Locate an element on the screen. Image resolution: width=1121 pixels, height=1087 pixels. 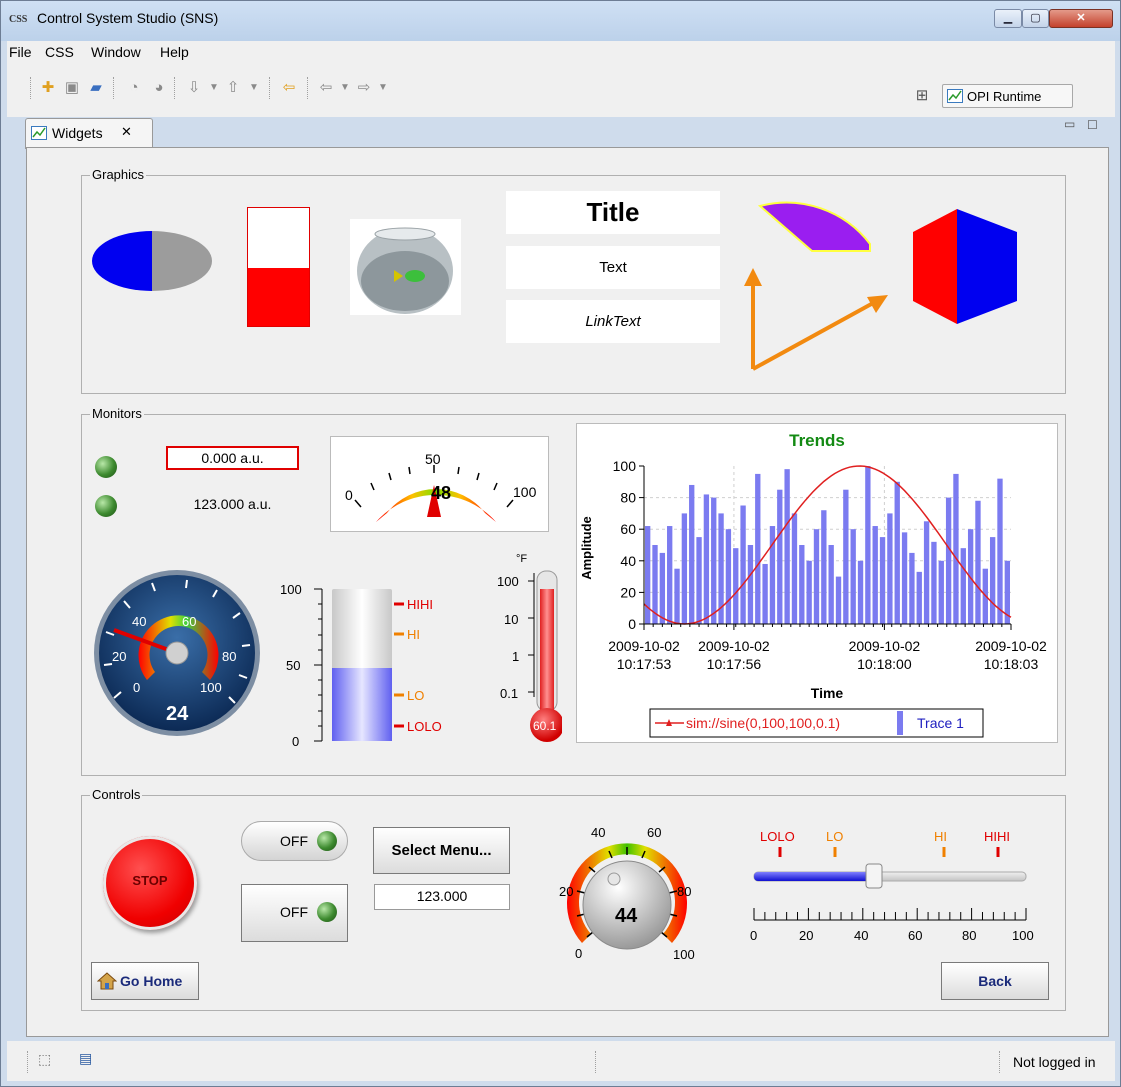
meter-tick-label: 50 is located at coordinates (433, 459).